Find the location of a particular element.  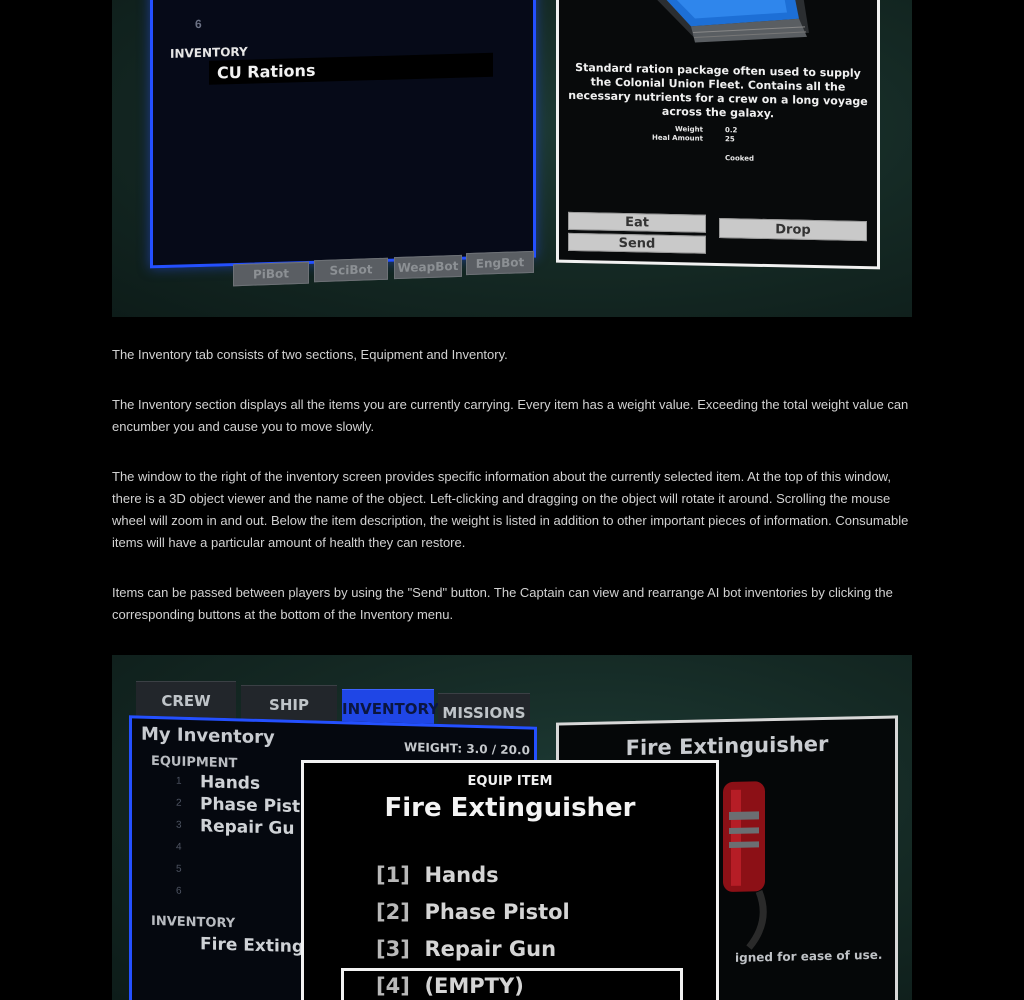

option-key: [3] is located at coordinates (393, 949).